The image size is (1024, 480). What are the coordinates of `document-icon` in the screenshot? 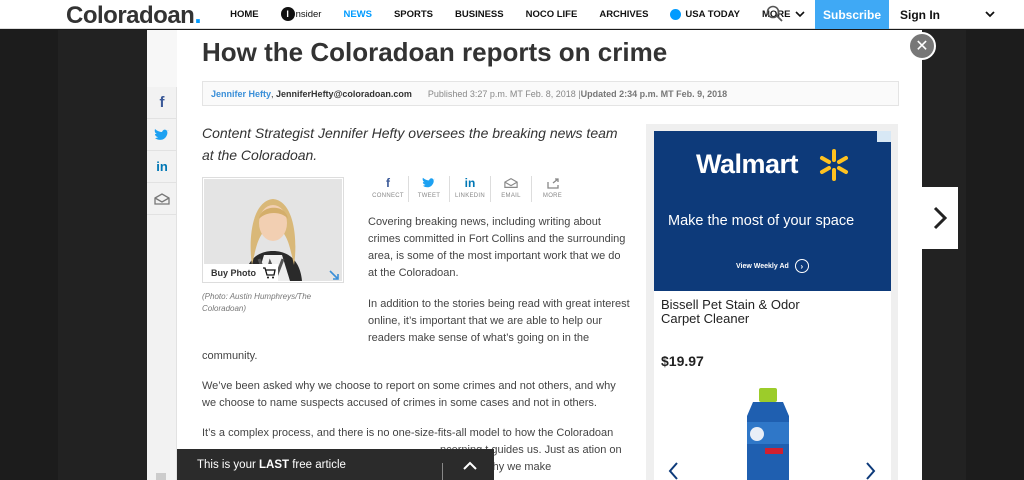 It's located at (161, 476).